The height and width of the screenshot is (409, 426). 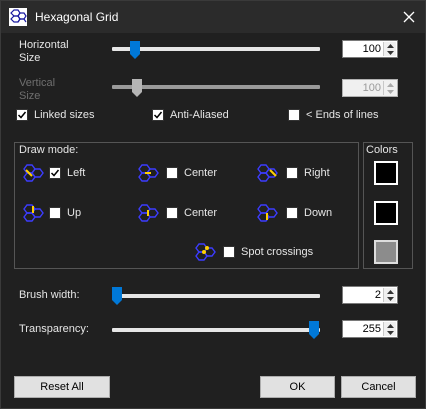 I want to click on draw-mode-right-checkbox, so click(x=292, y=173).